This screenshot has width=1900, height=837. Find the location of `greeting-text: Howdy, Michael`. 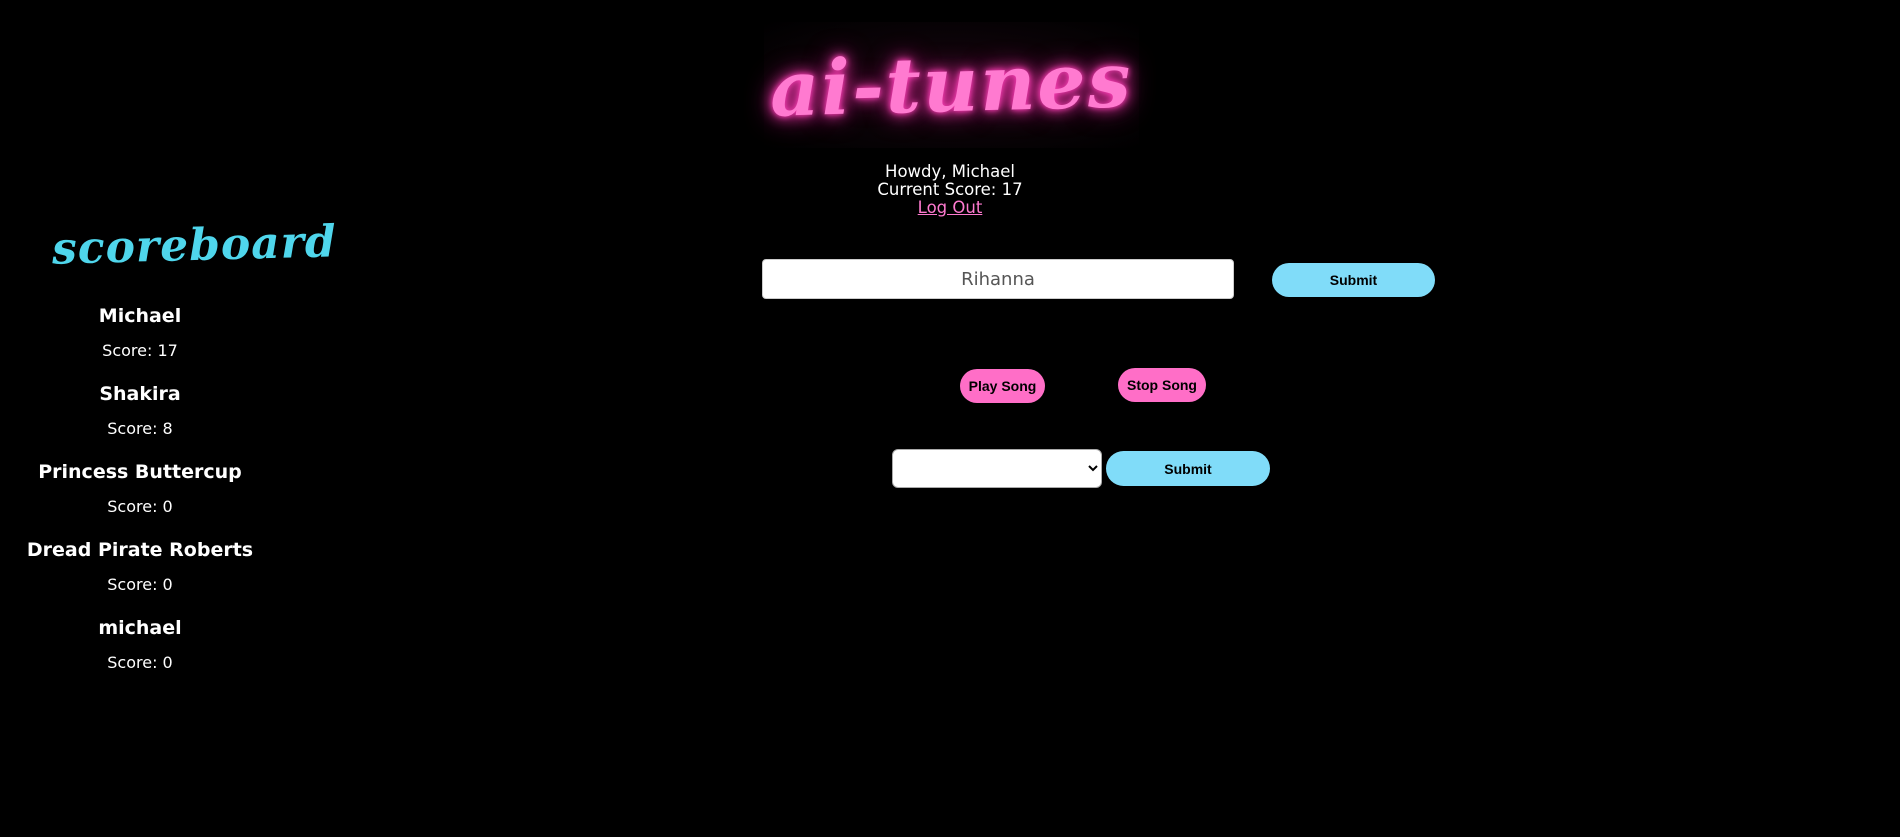

greeting-text: Howdy, Michael is located at coordinates (950, 171).